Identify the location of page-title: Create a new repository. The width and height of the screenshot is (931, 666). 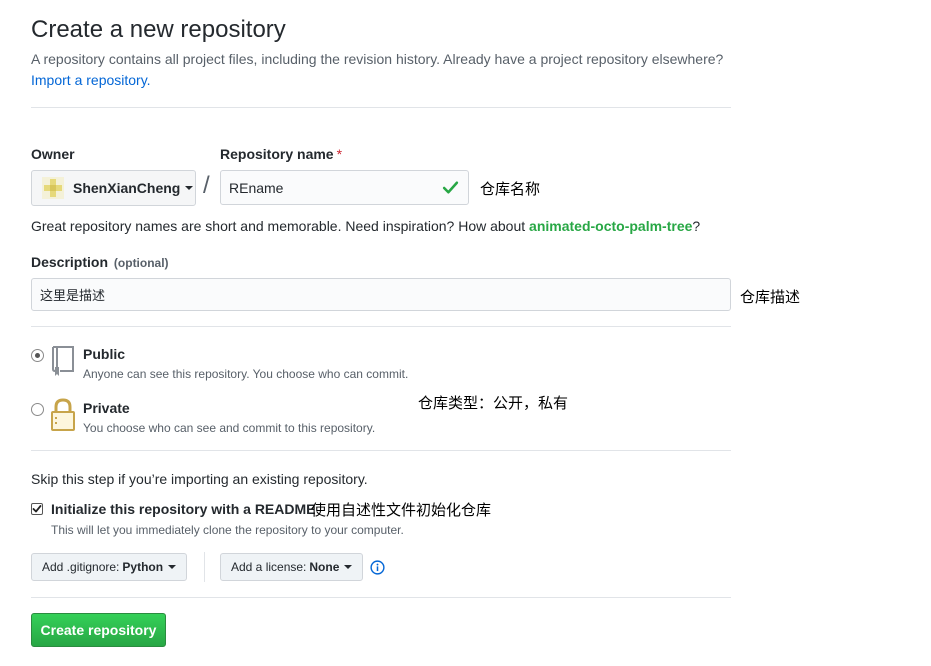
(158, 29).